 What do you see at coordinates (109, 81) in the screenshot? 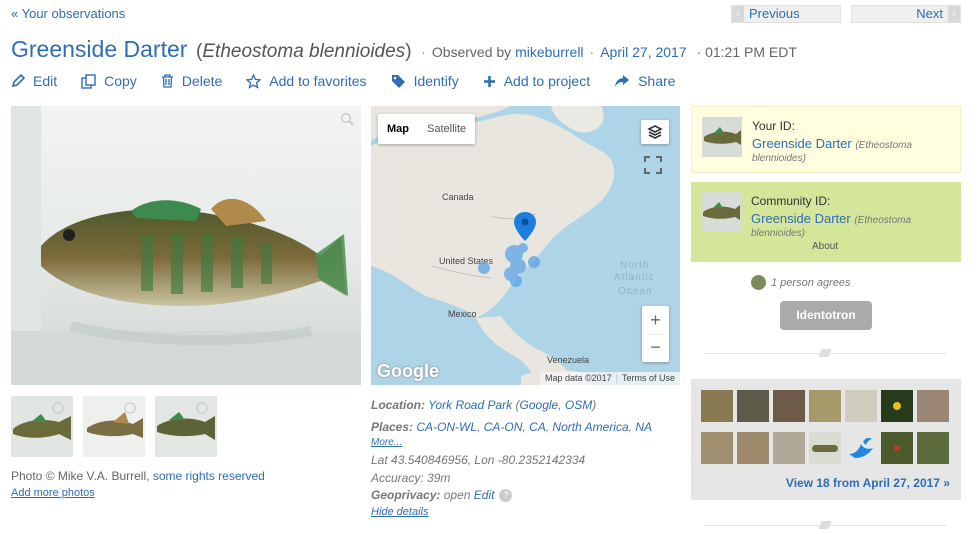
I see `copy-button: Copy` at bounding box center [109, 81].